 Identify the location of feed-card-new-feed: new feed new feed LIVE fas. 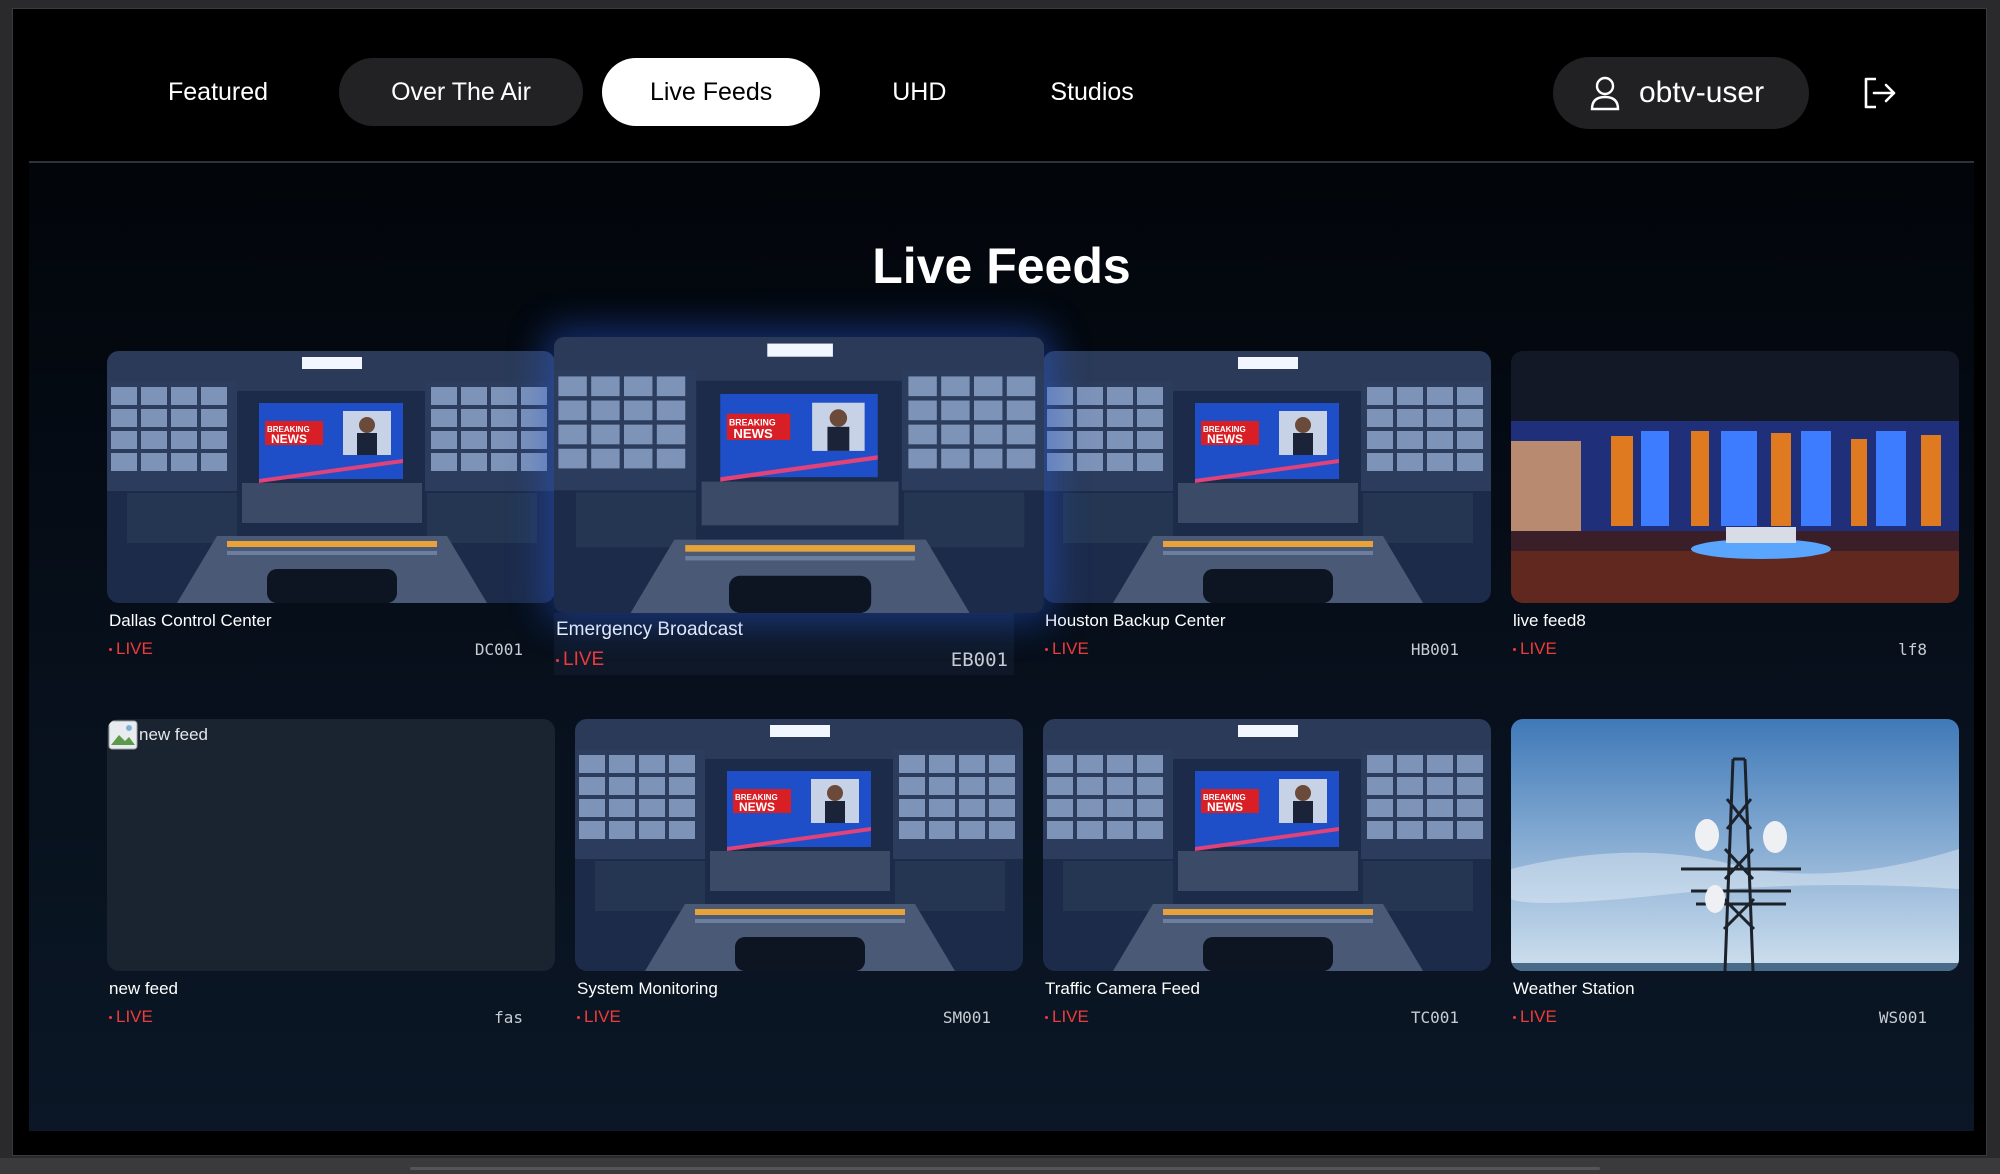
(331, 873).